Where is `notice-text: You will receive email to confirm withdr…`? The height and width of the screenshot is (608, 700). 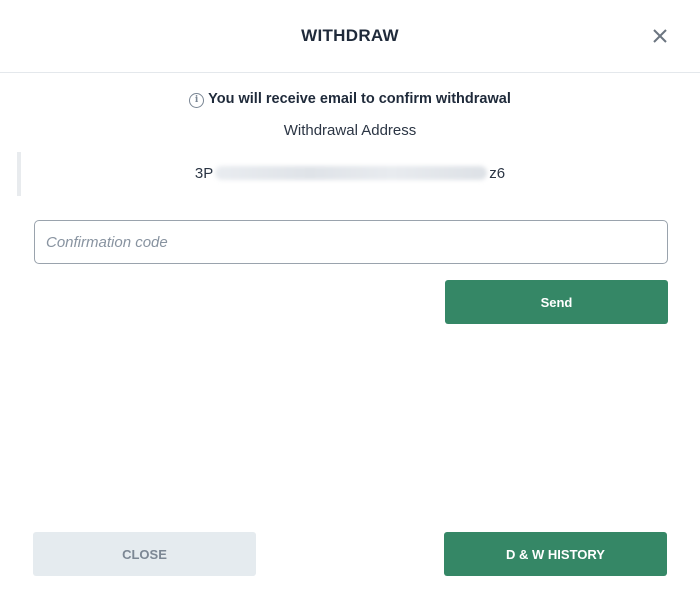
notice-text: You will receive email to confirm withdr… is located at coordinates (359, 99).